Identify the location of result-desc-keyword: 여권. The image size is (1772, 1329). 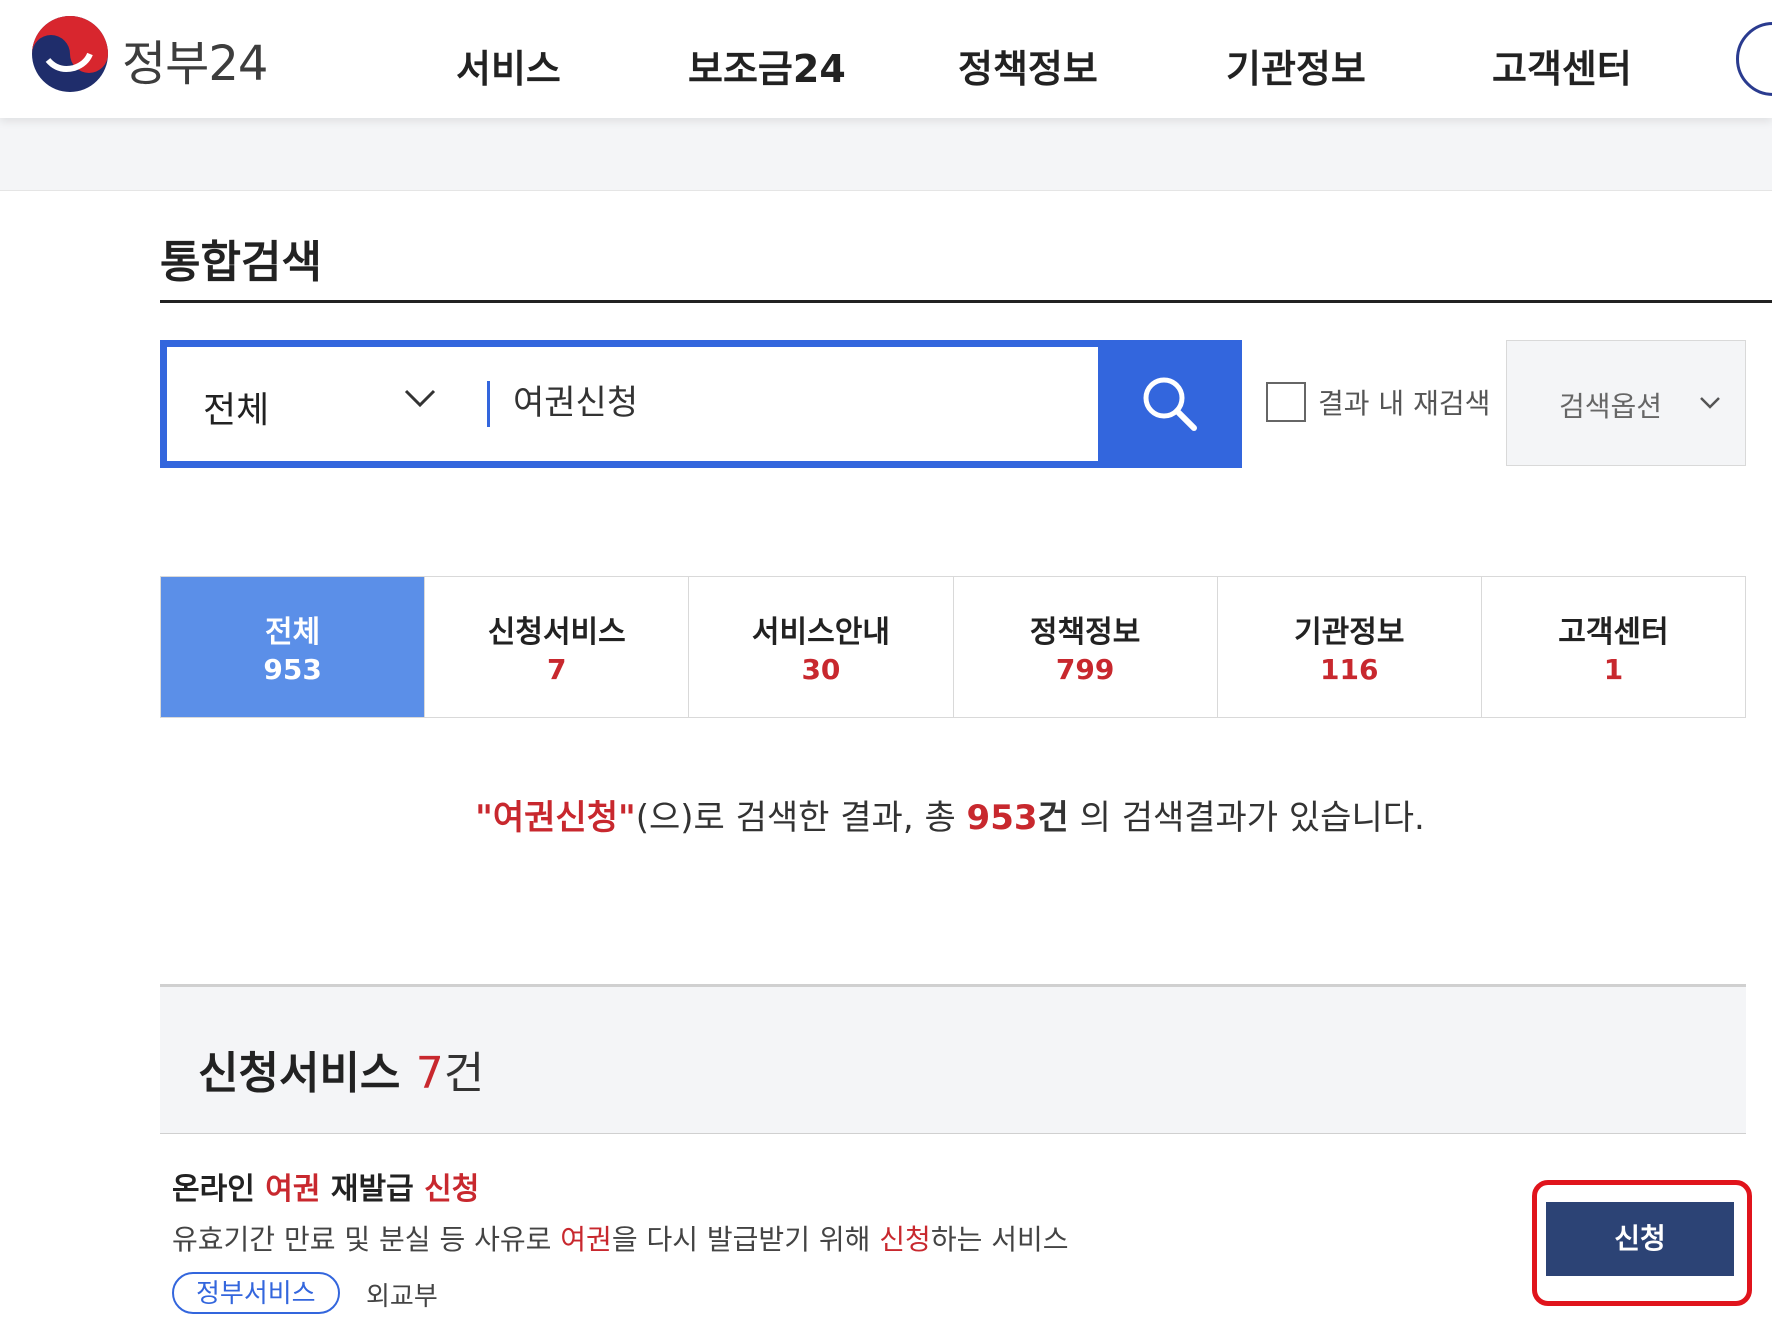
(586, 1239).